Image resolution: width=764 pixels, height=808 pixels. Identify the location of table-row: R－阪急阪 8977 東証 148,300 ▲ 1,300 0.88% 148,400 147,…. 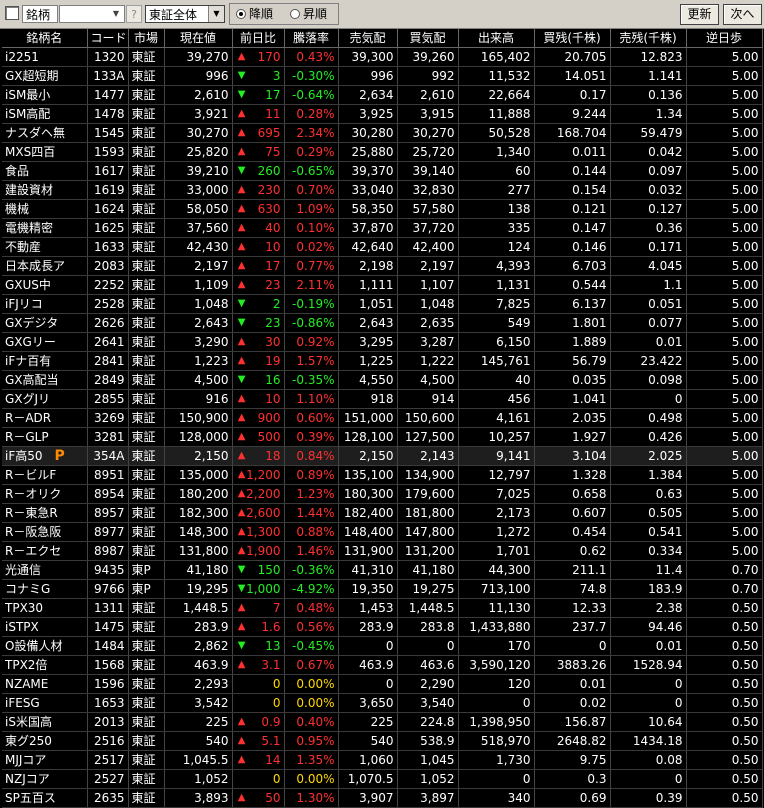
(382, 532).